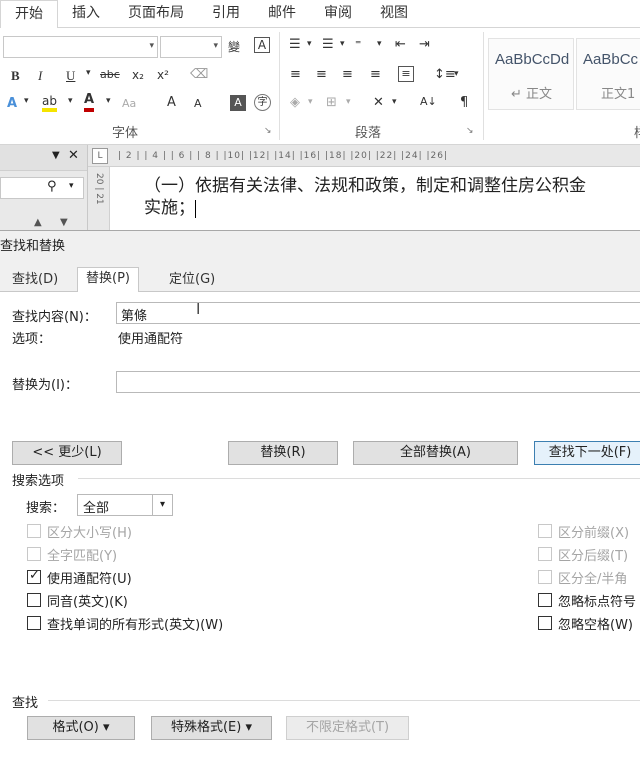 This screenshot has height=766, width=640. What do you see at coordinates (637, 131) in the screenshot?
I see `styles-group-label: 样` at bounding box center [637, 131].